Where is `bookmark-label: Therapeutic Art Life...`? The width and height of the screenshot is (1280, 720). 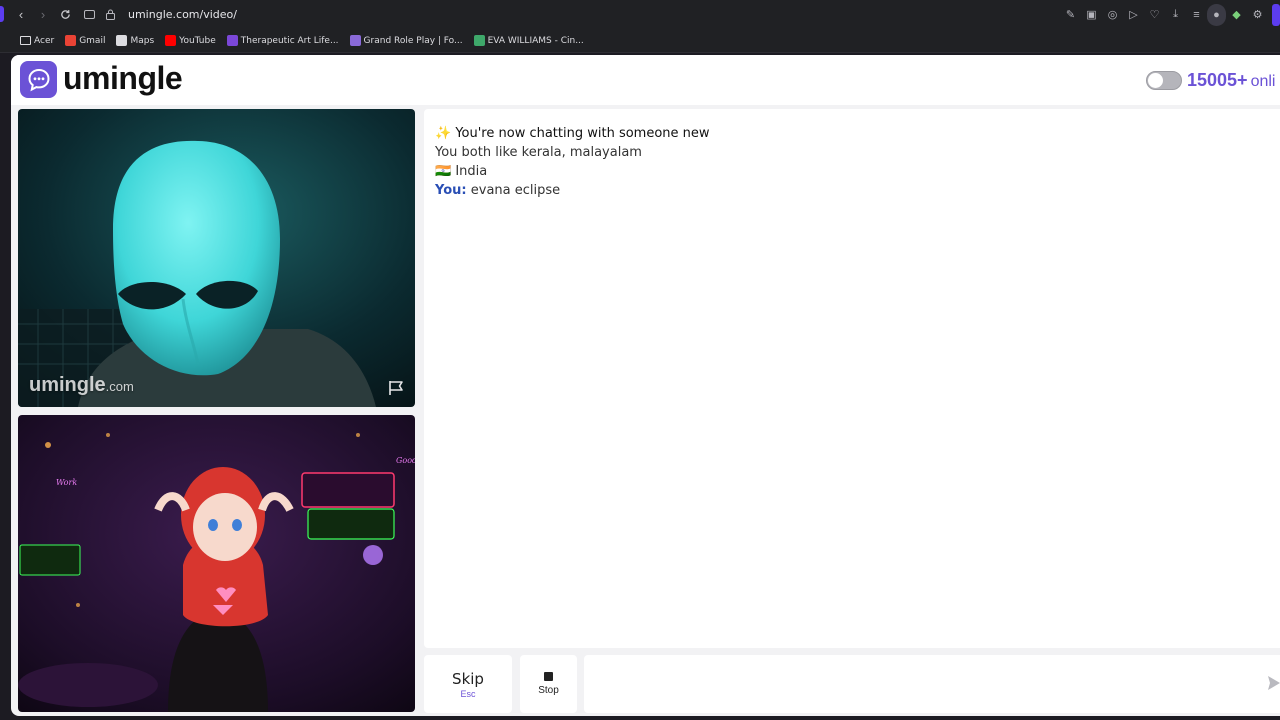 bookmark-label: Therapeutic Art Life... is located at coordinates (289, 40).